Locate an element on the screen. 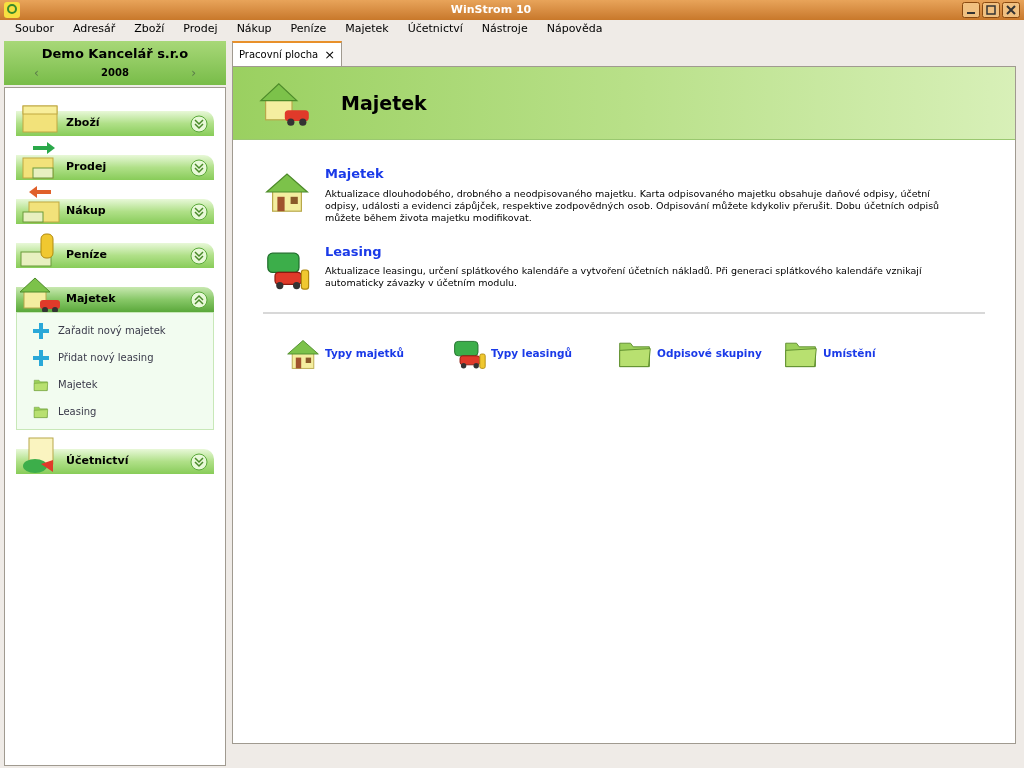 The width and height of the screenshot is (1024, 768). window-title: WinStrom 10 is located at coordinates (491, 9).